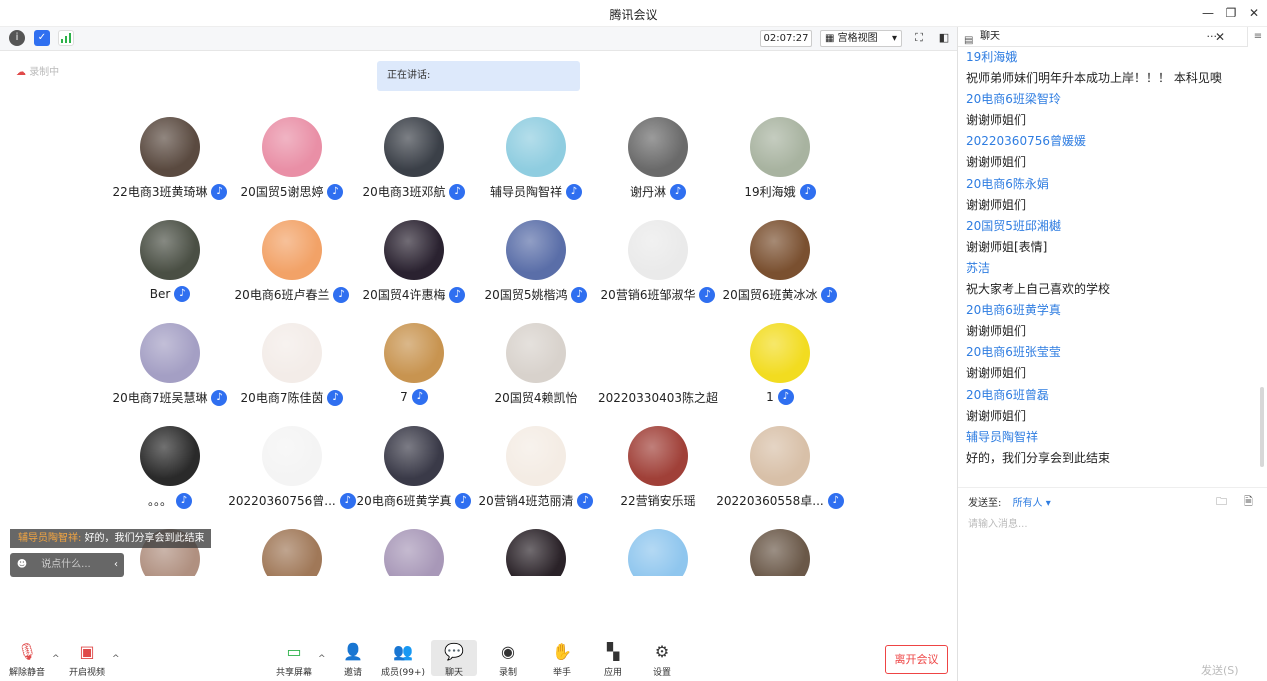  What do you see at coordinates (414, 261) in the screenshot?
I see `participant-tile: 20国贸4许惠梅 ♪` at bounding box center [414, 261].